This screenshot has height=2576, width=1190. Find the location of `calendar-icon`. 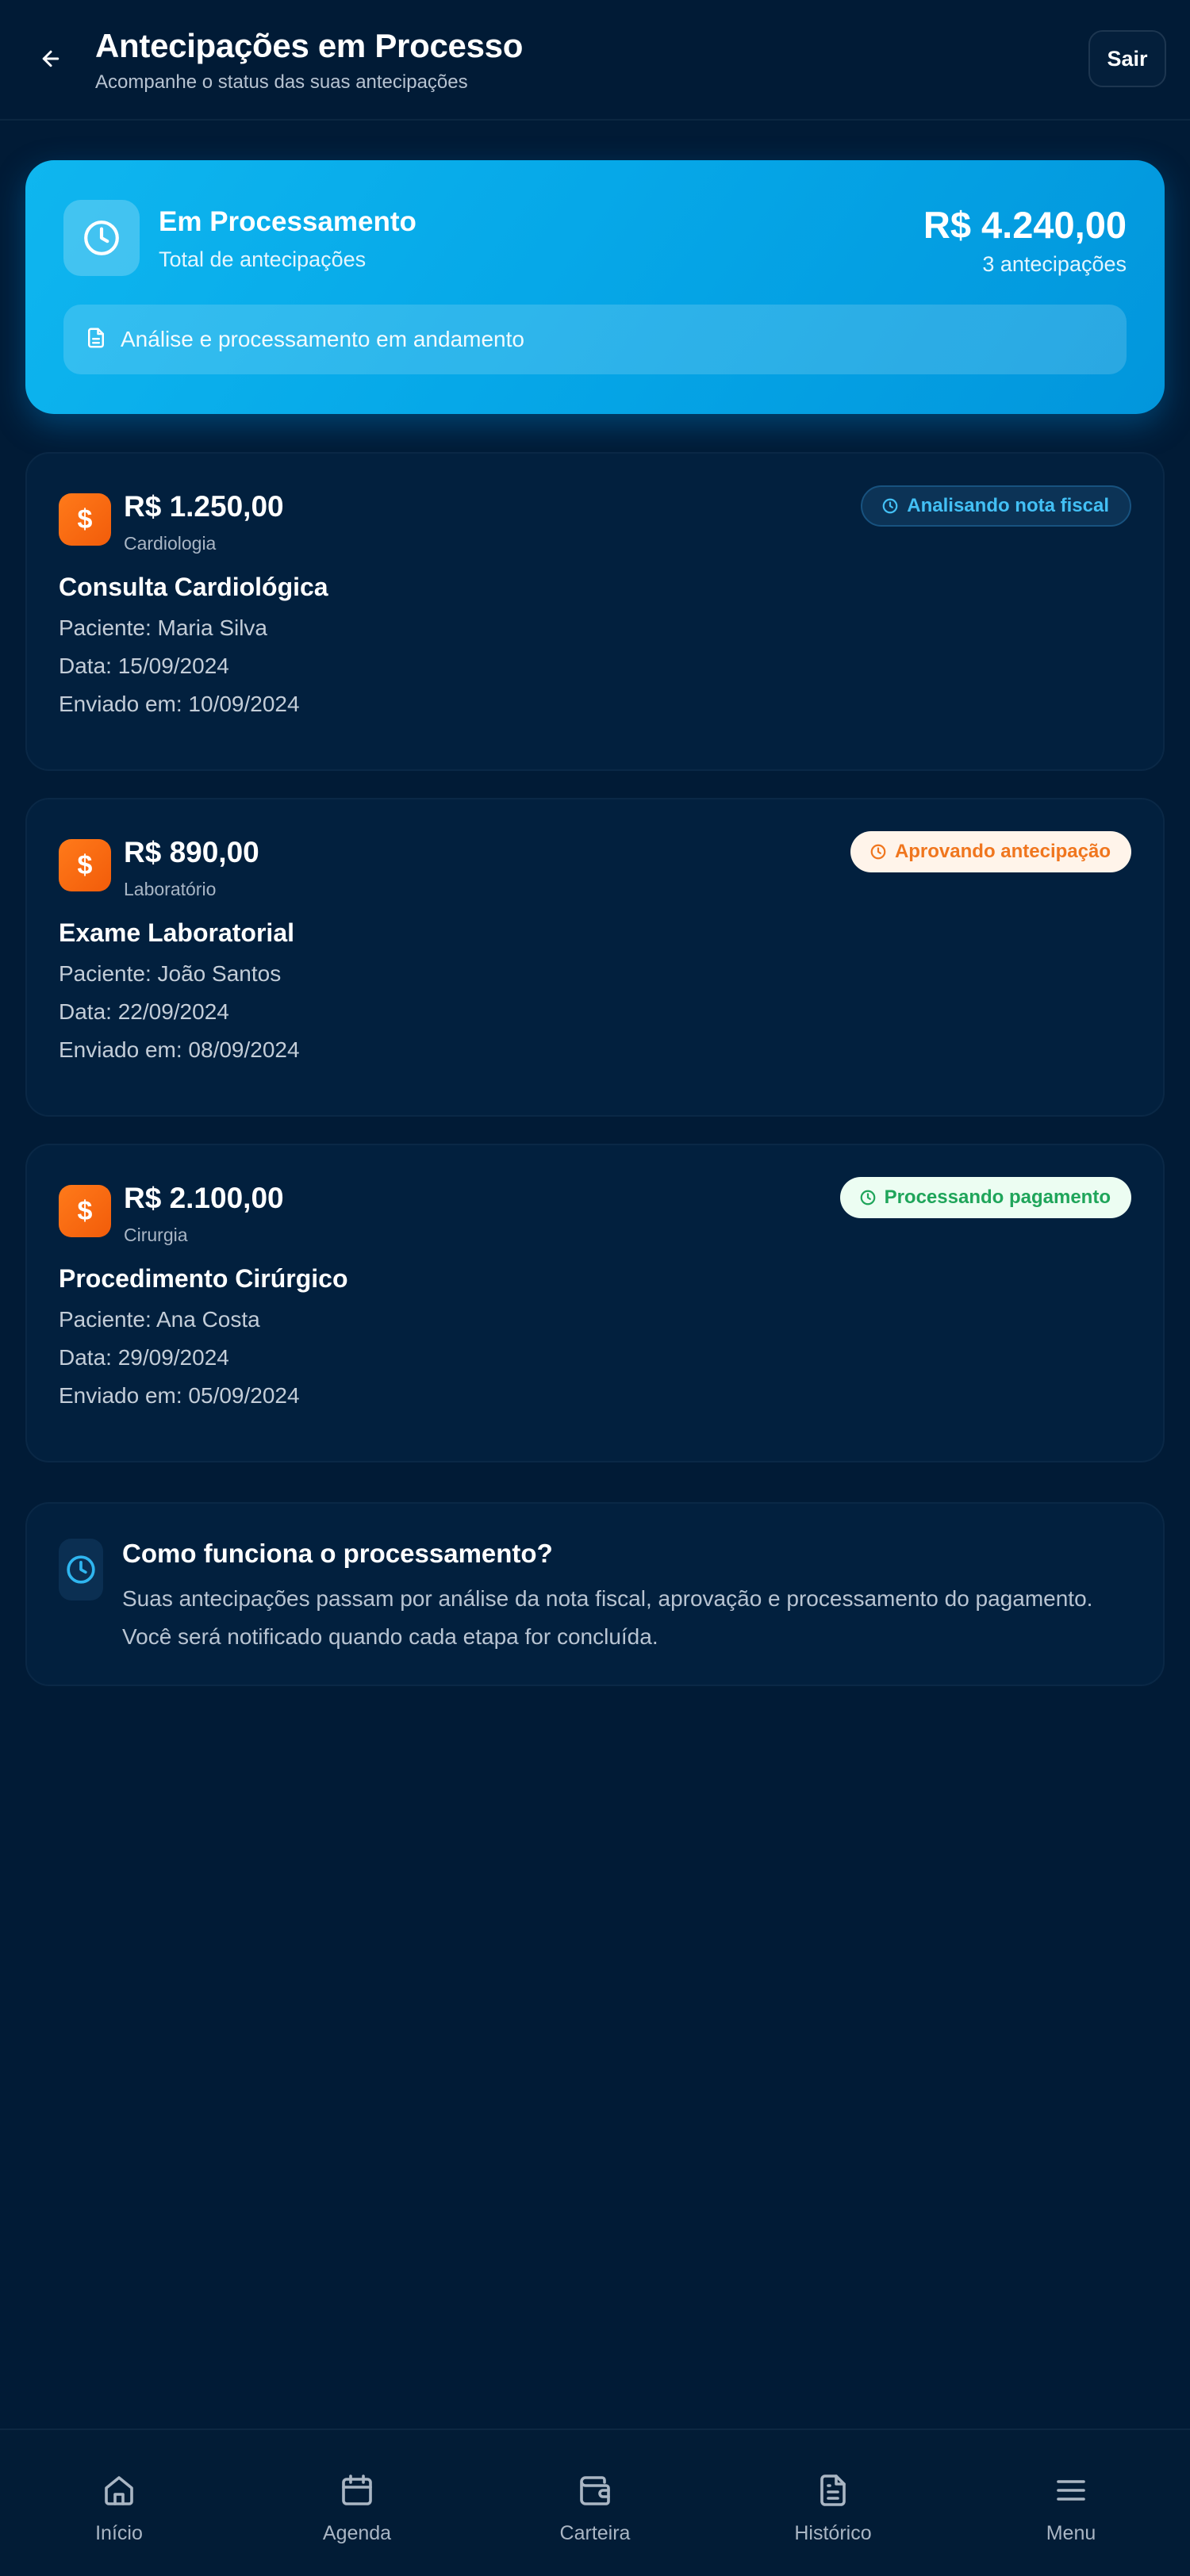

calendar-icon is located at coordinates (357, 2490).